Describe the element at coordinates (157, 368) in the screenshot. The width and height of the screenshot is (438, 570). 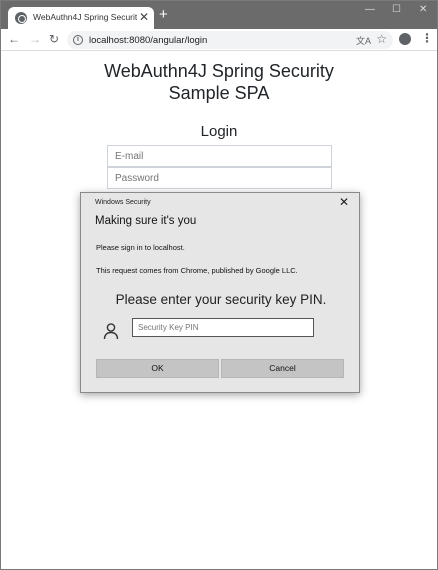
I see `ok-button: OK` at that location.